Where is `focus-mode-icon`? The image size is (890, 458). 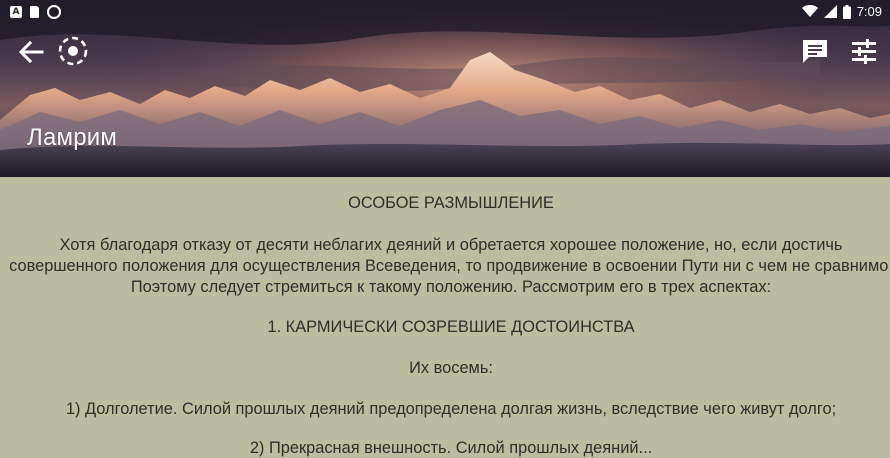
focus-mode-icon is located at coordinates (73, 51).